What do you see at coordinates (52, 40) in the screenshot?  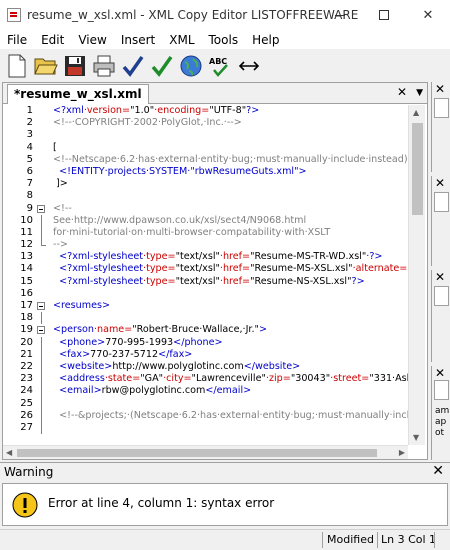 I see `menu-edit: Edit` at bounding box center [52, 40].